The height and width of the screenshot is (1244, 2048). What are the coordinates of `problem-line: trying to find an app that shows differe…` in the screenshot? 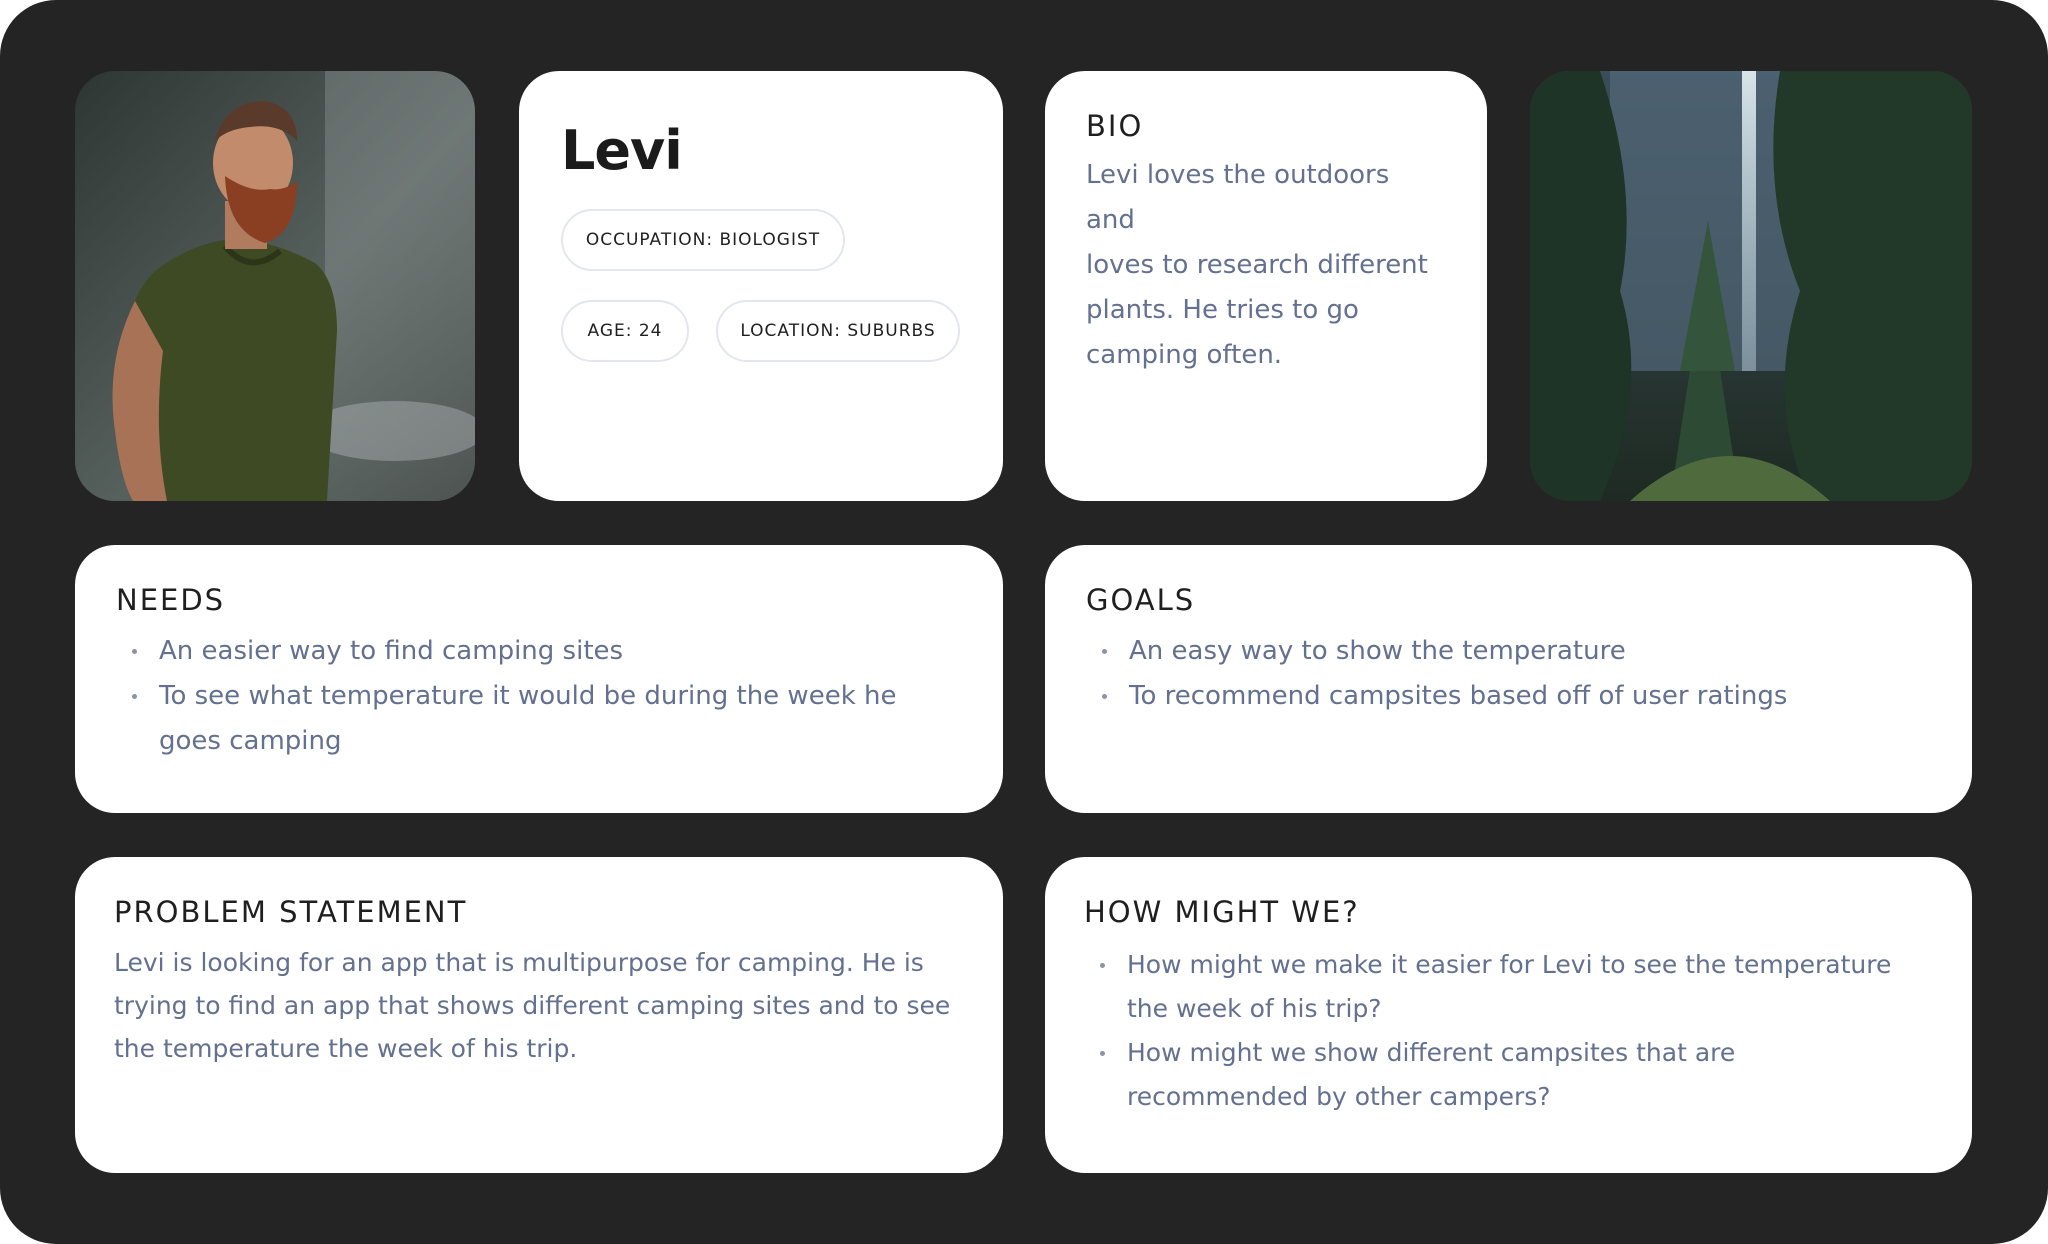 It's located at (532, 1005).